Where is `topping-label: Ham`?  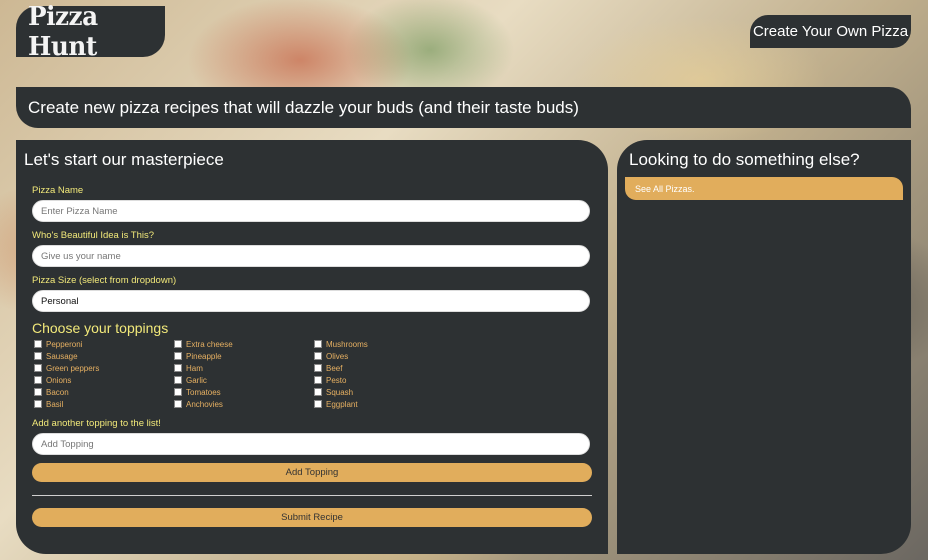 topping-label: Ham is located at coordinates (194, 368).